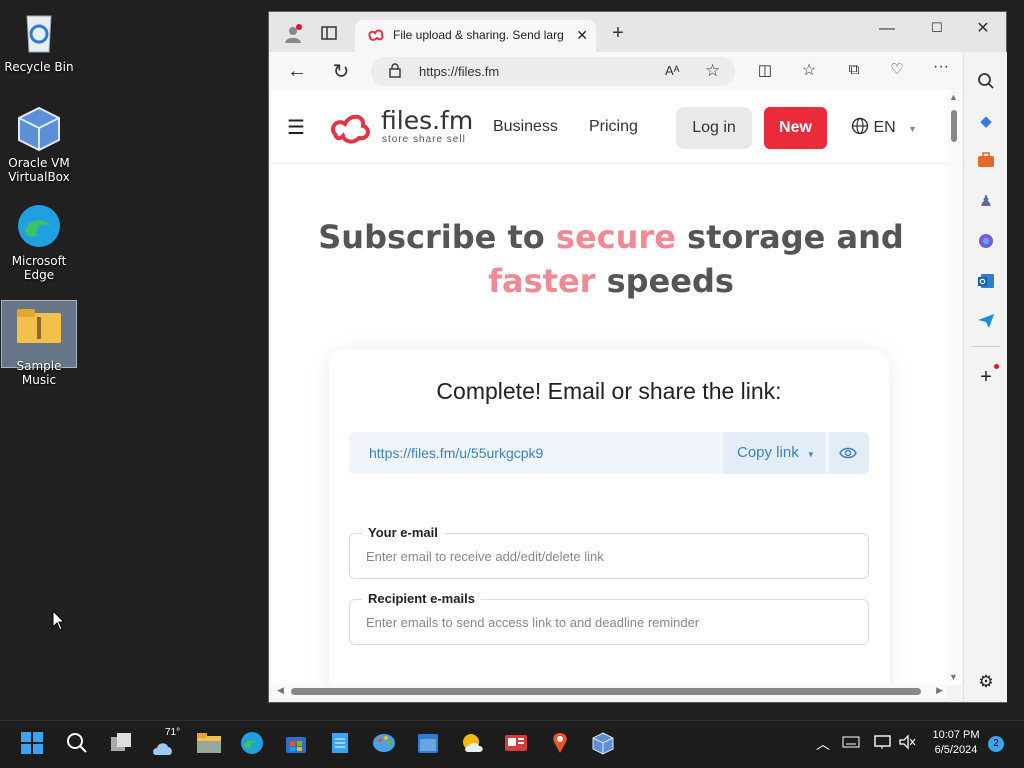 The image size is (1024, 768). What do you see at coordinates (954, 387) in the screenshot?
I see `vertical-scrollbar: ▲ ▼` at bounding box center [954, 387].